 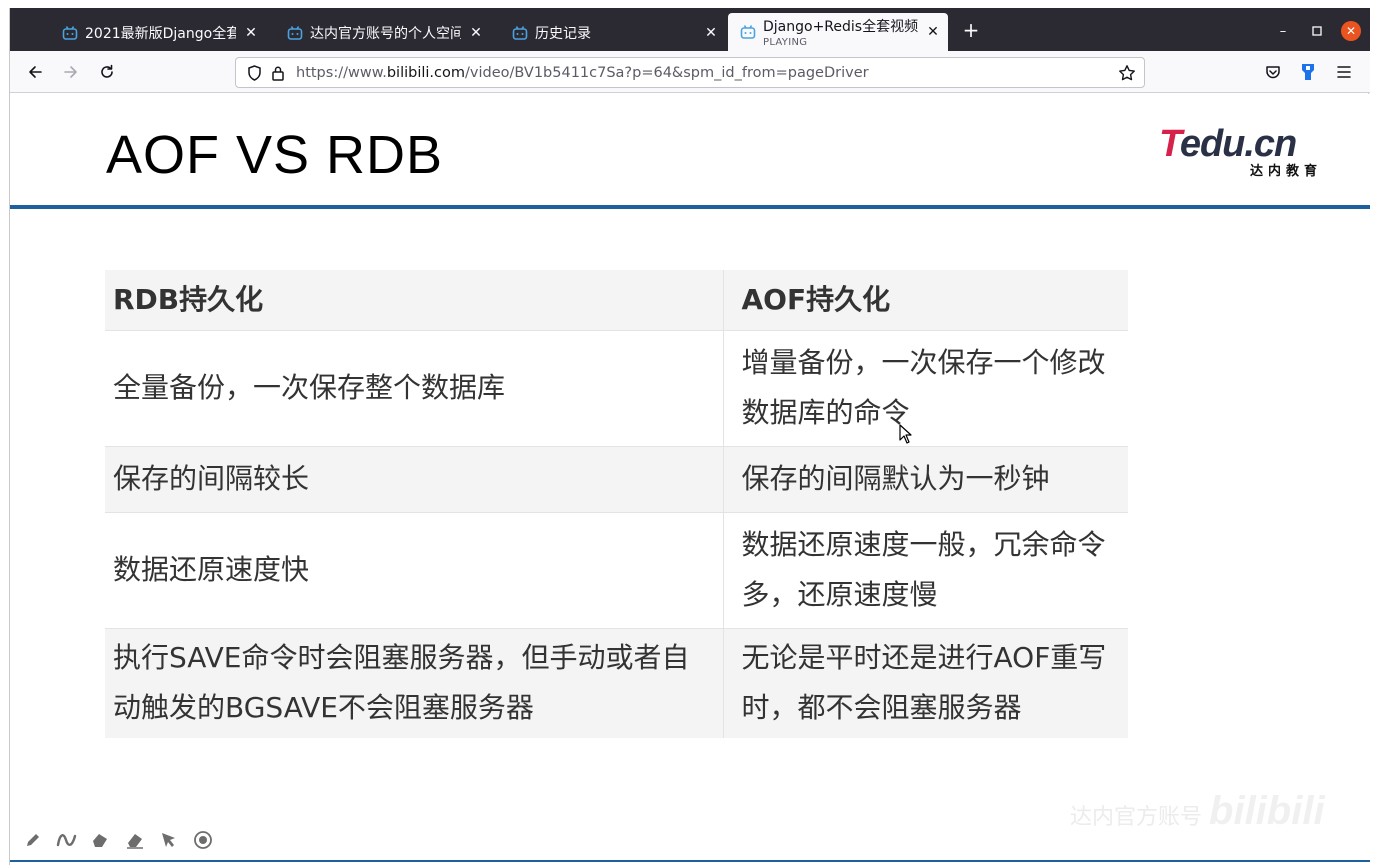 What do you see at coordinates (1136, 817) in the screenshot?
I see `watermark-account: 达内官方账号` at bounding box center [1136, 817].